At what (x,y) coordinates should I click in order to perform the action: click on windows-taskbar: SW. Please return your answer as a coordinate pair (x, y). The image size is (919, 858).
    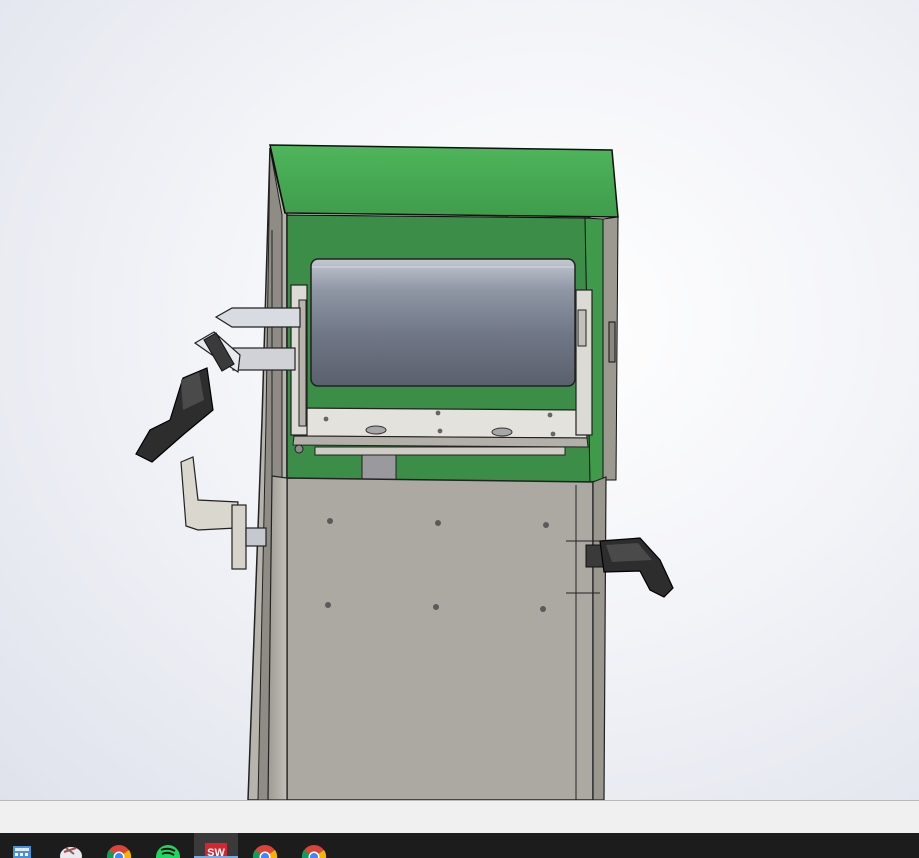
    Looking at the image, I should click on (459, 845).